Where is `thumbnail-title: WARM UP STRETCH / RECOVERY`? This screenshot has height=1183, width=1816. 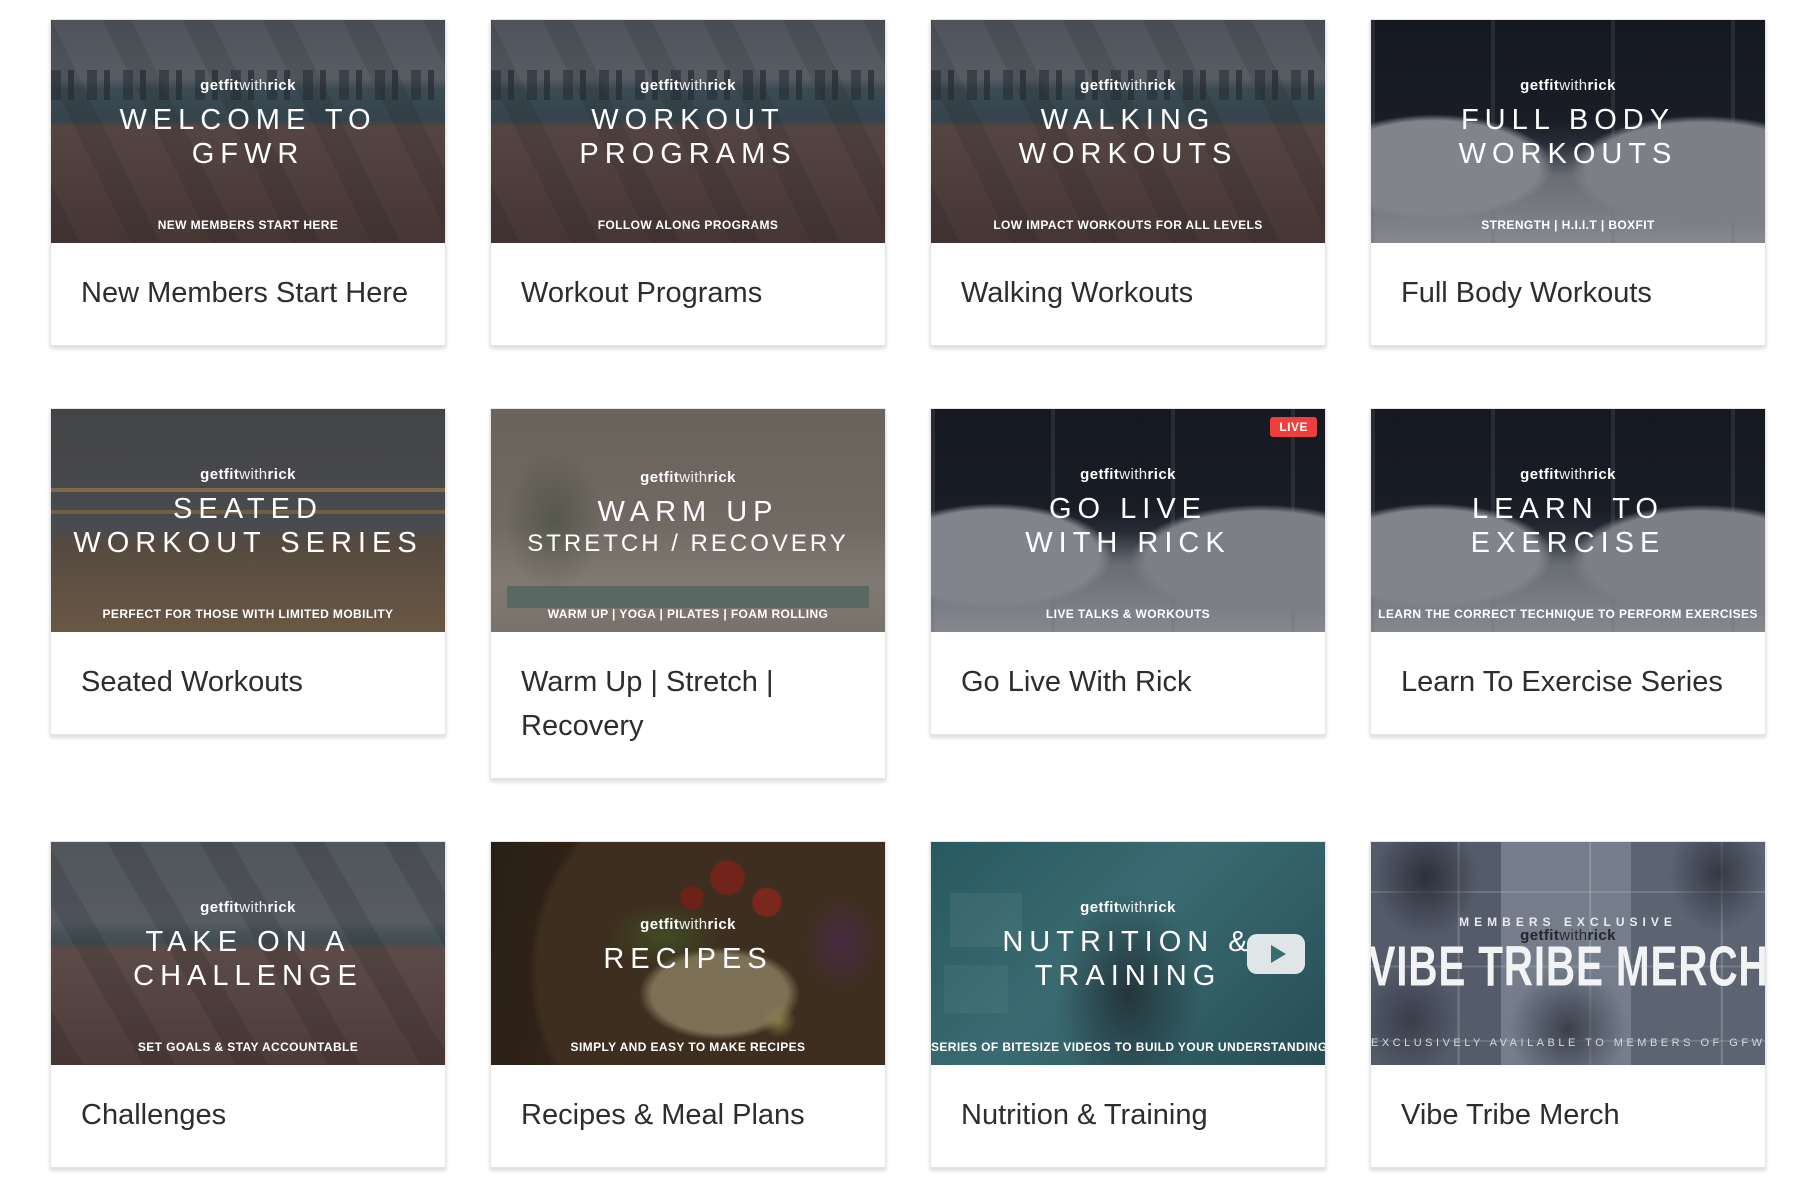
thumbnail-title: WARM UP STRETCH / RECOVERY is located at coordinates (688, 526).